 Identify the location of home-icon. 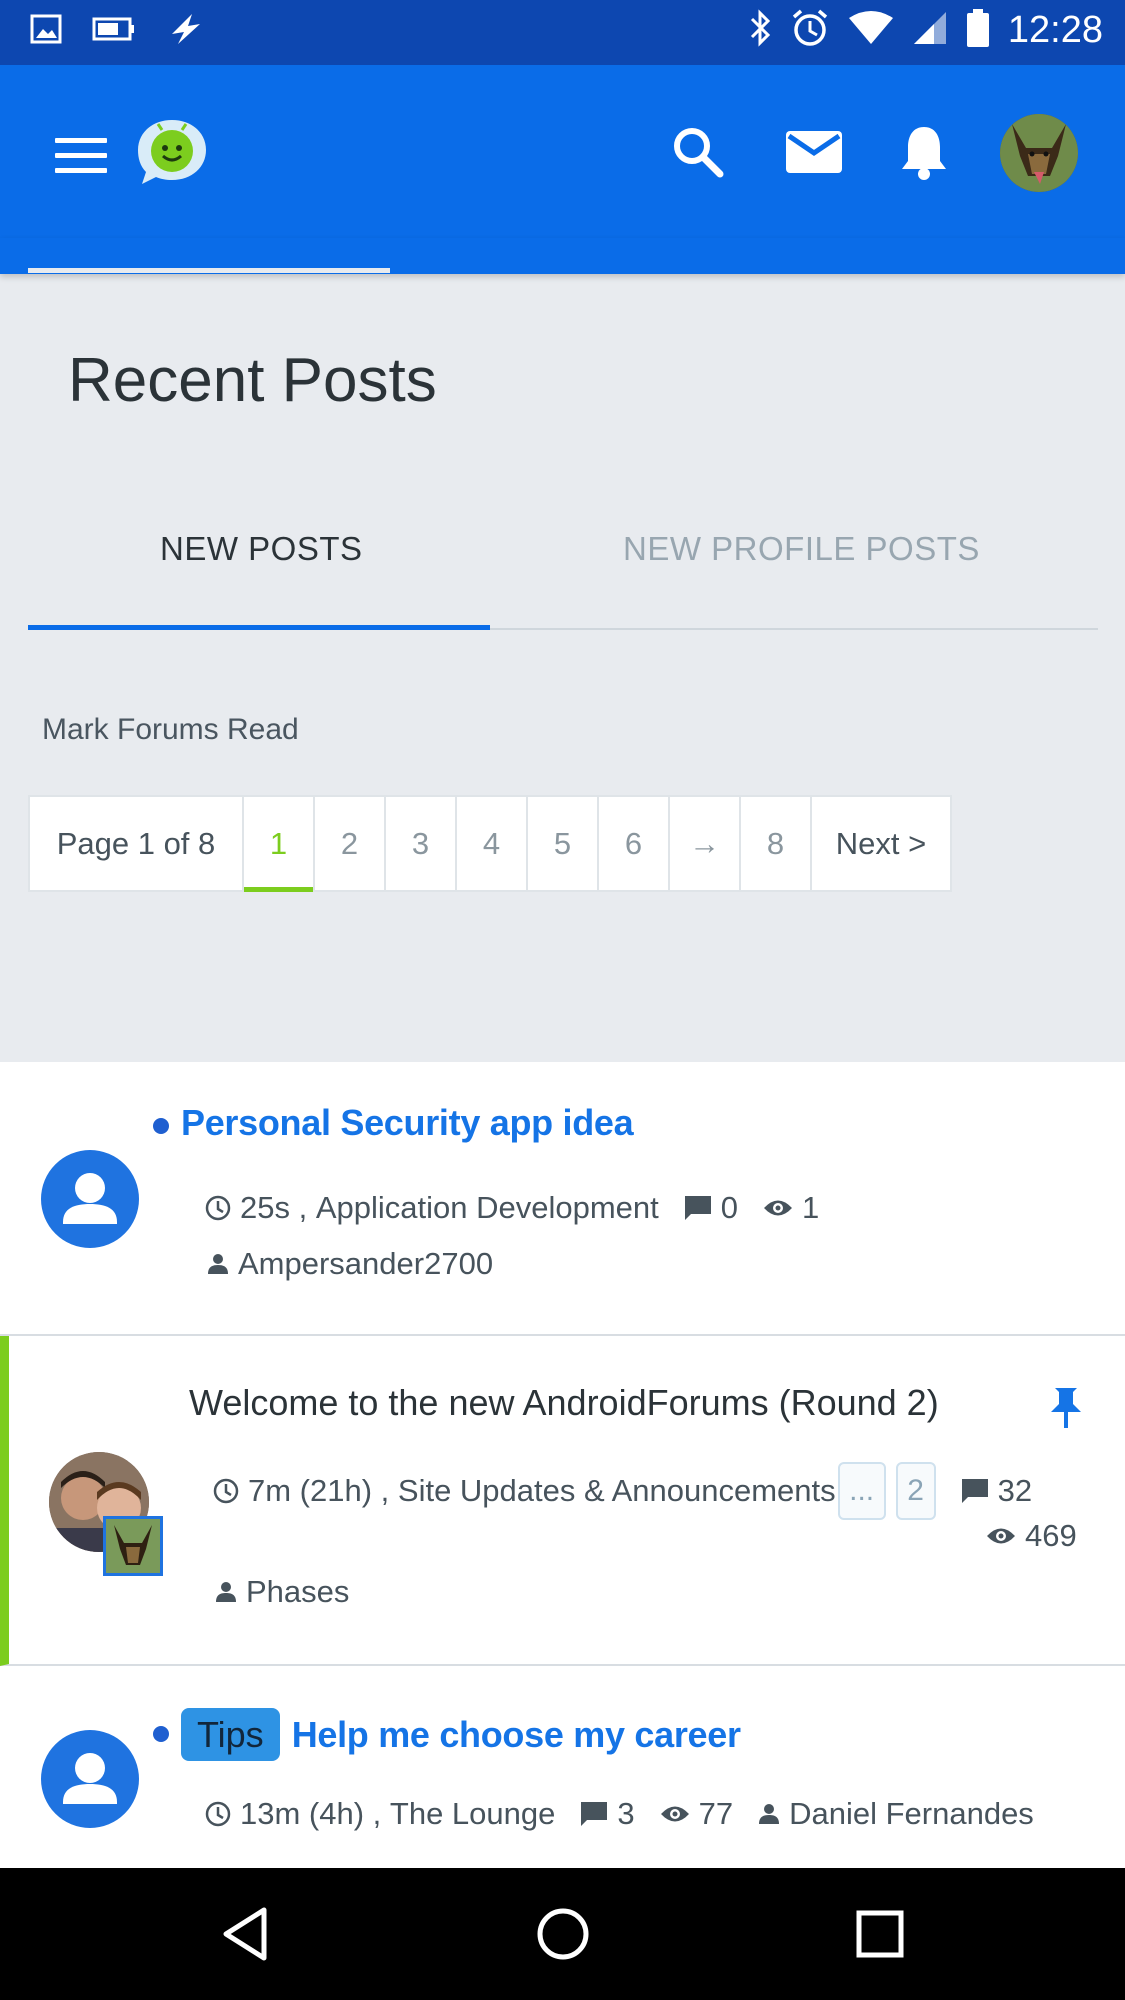
(563, 1934).